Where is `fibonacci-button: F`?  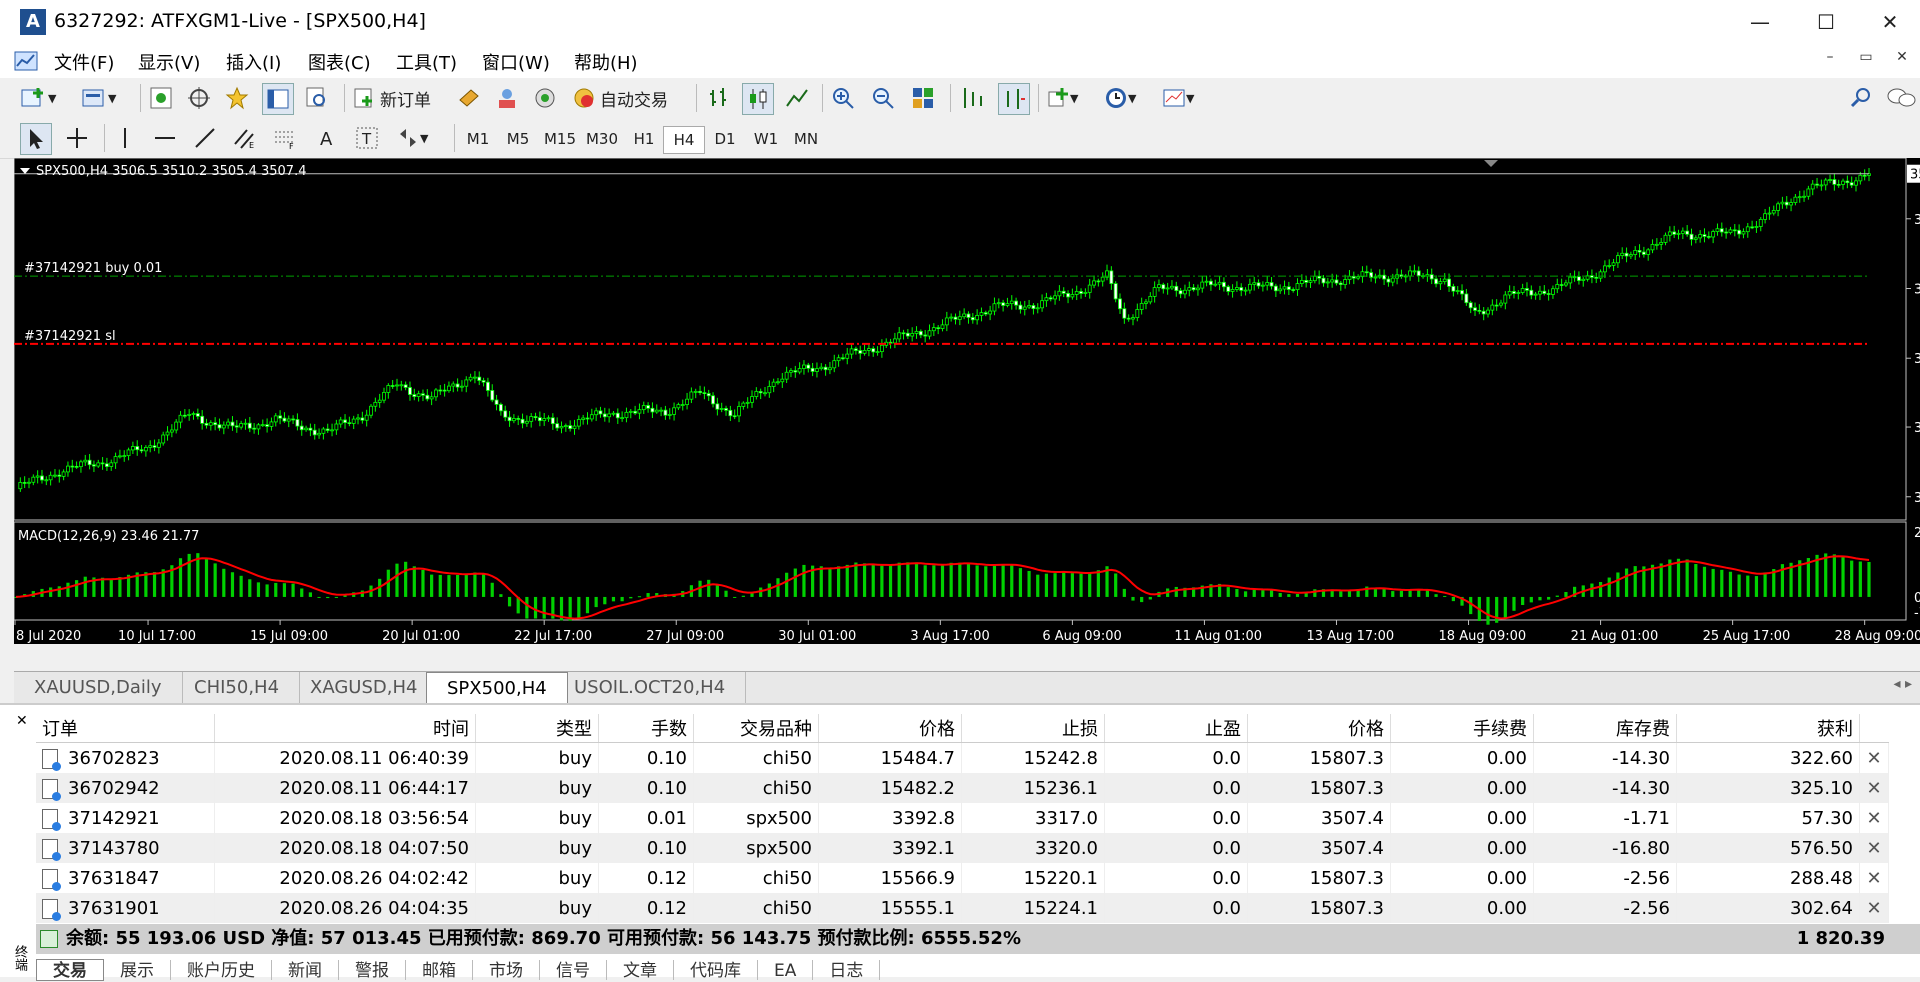
fibonacci-button: F is located at coordinates (285, 138).